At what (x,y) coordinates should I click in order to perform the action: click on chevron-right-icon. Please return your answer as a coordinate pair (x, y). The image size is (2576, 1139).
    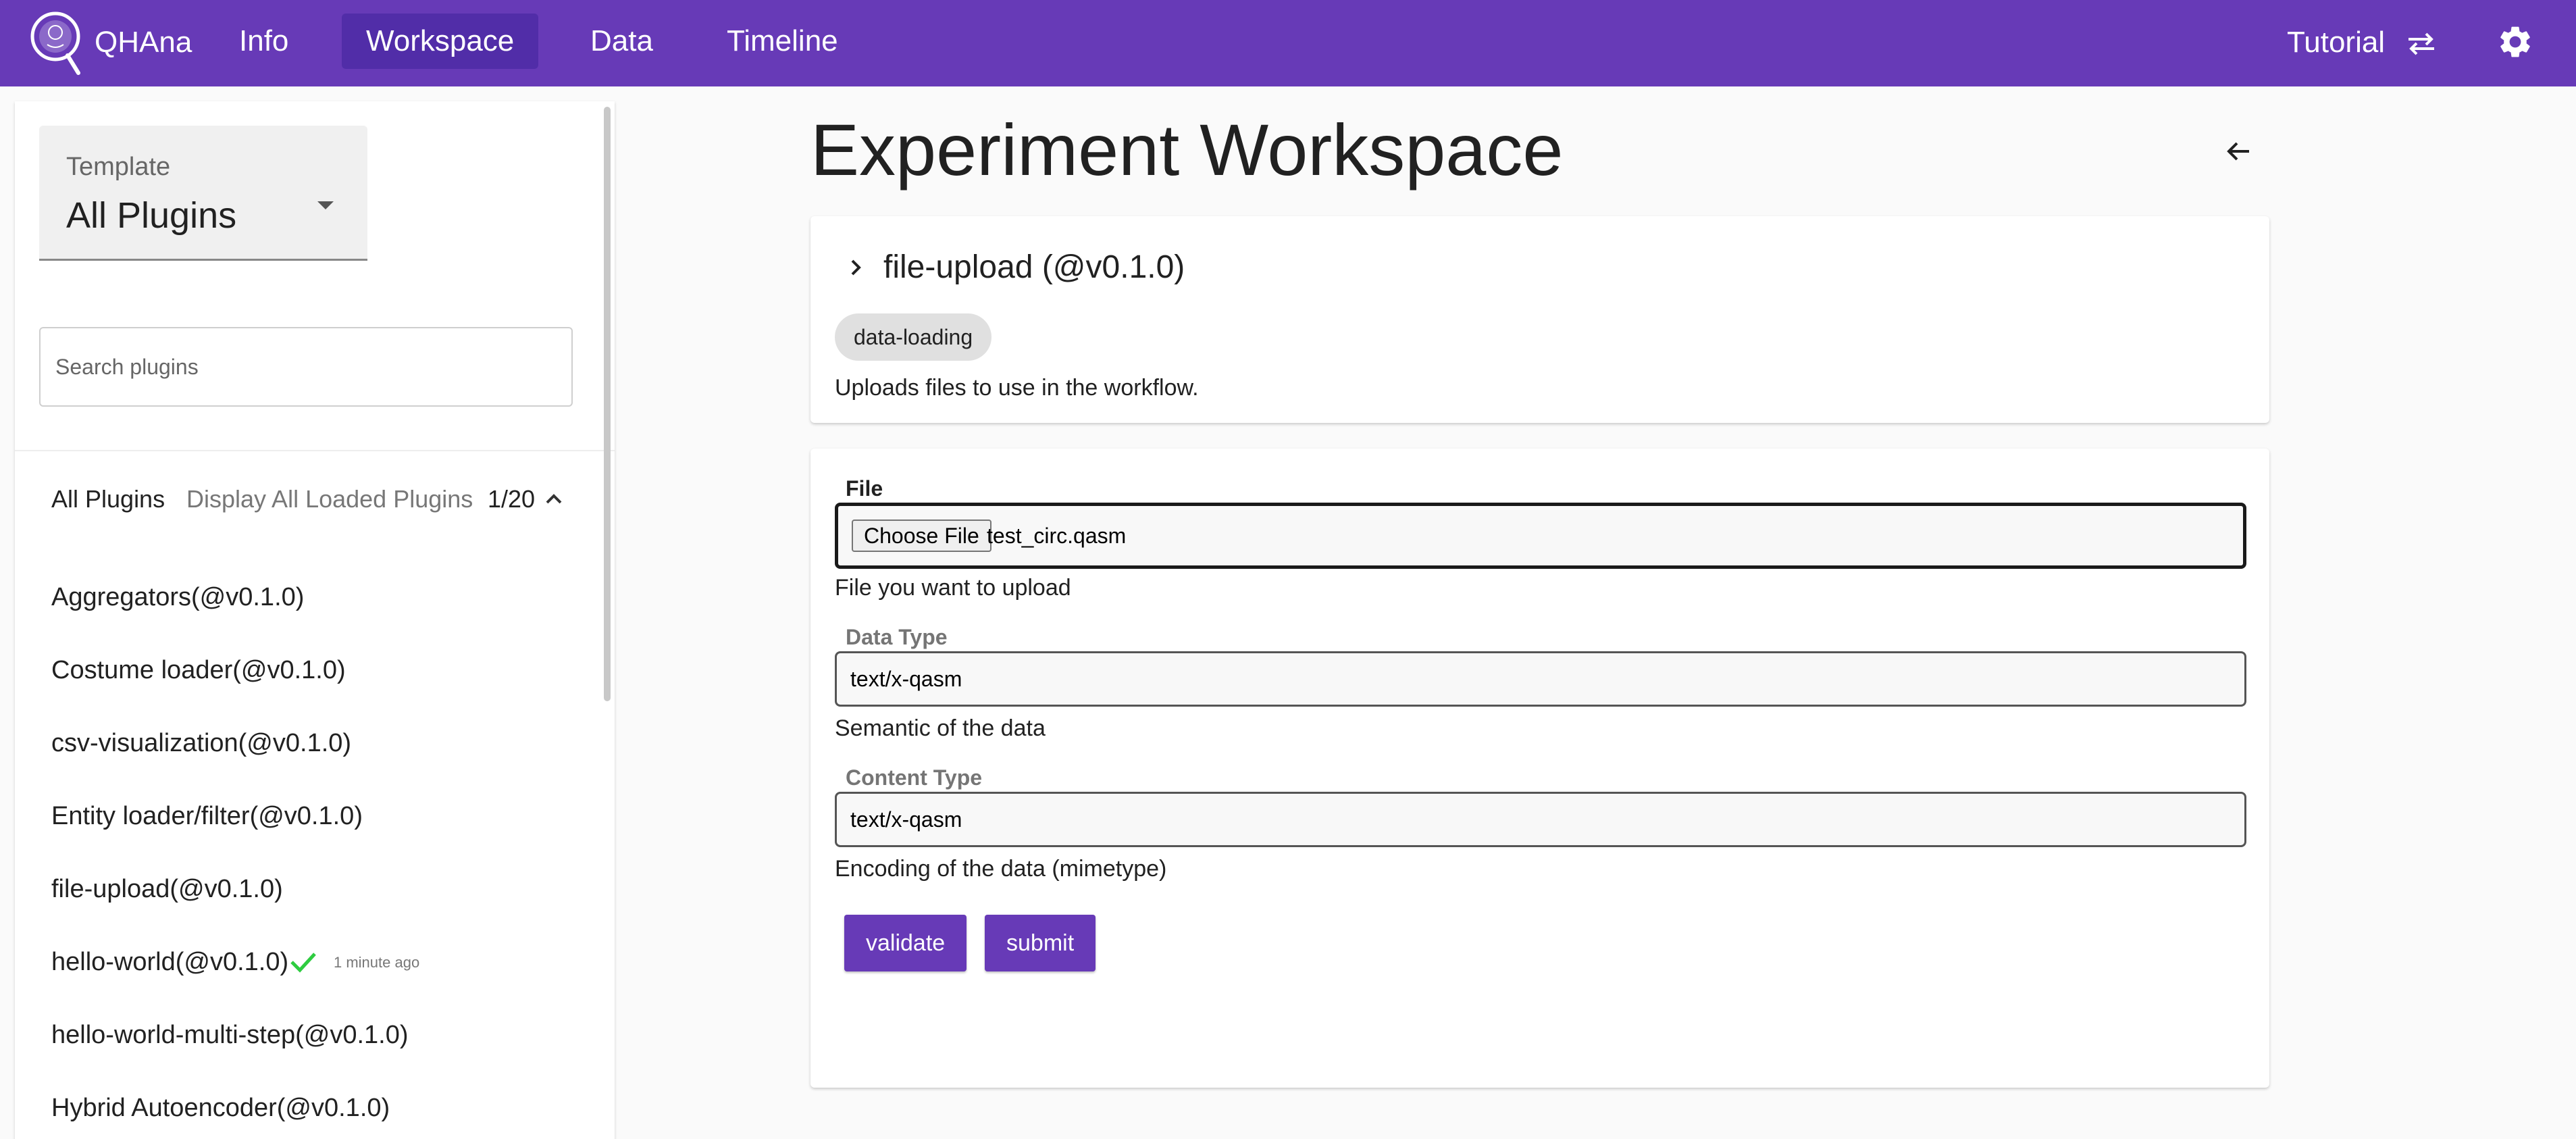
    Looking at the image, I should click on (857, 267).